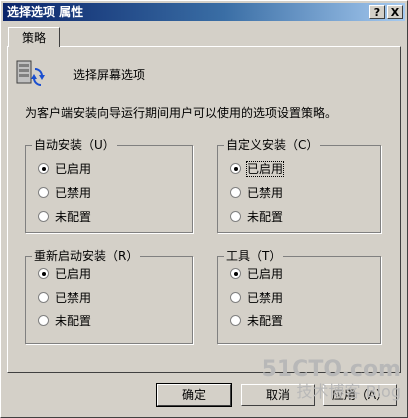 This screenshot has height=418, width=408. I want to click on radio-tools-enabled: 已启用, so click(256, 274).